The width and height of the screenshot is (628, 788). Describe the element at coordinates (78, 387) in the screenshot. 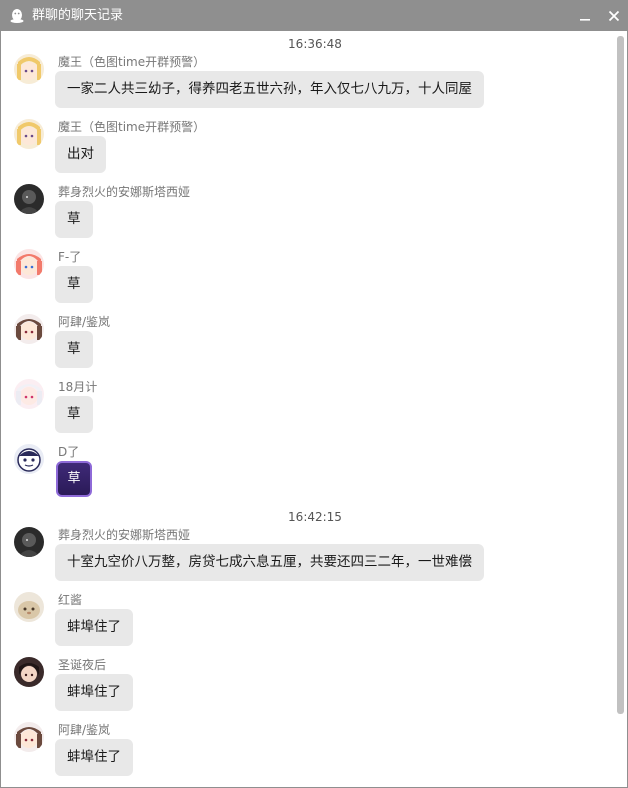

I see `sender-nickname: 18月计` at that location.